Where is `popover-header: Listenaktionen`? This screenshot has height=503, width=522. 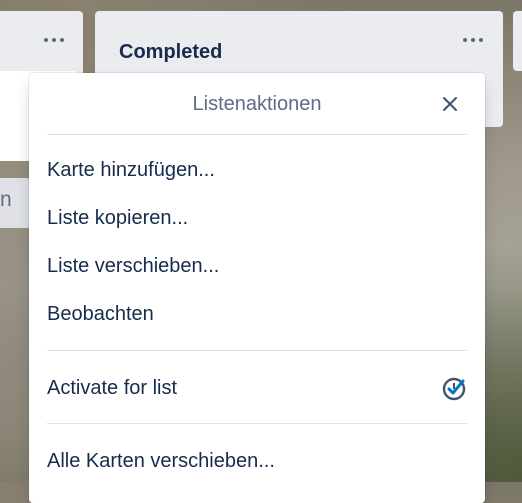 popover-header: Listenaktionen is located at coordinates (257, 103).